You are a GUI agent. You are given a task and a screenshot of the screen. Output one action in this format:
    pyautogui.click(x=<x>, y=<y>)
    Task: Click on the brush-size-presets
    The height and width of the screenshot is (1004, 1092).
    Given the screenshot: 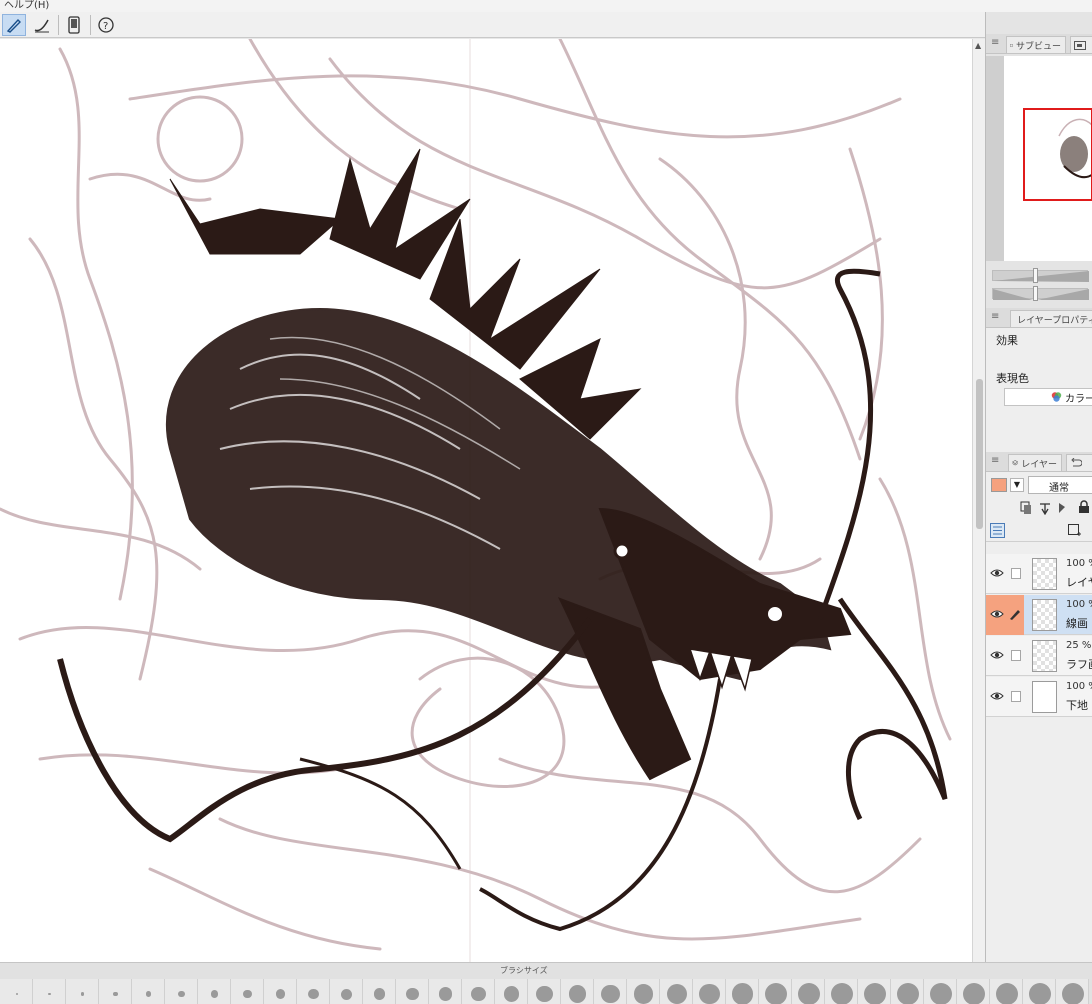 What is the action you would take?
    pyautogui.click(x=546, y=991)
    